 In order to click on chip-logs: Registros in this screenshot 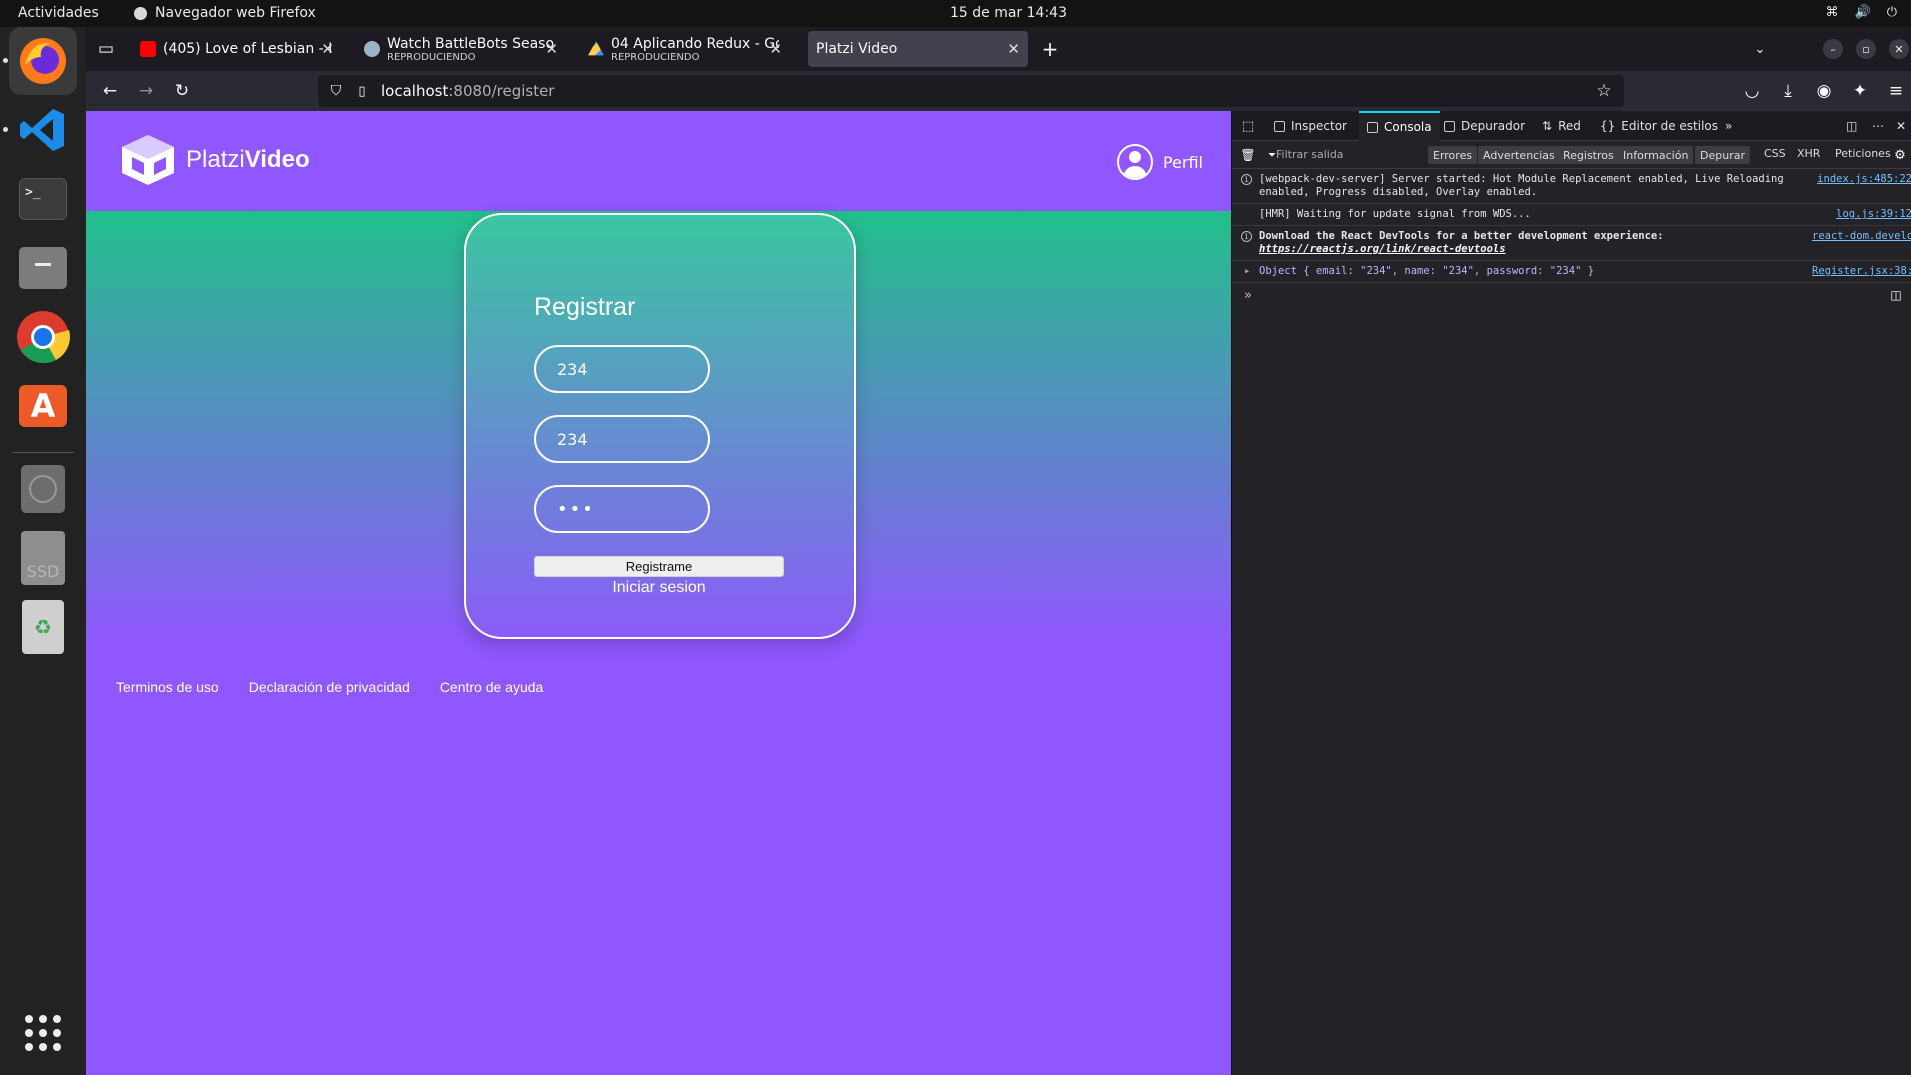, I will do `click(1588, 155)`.